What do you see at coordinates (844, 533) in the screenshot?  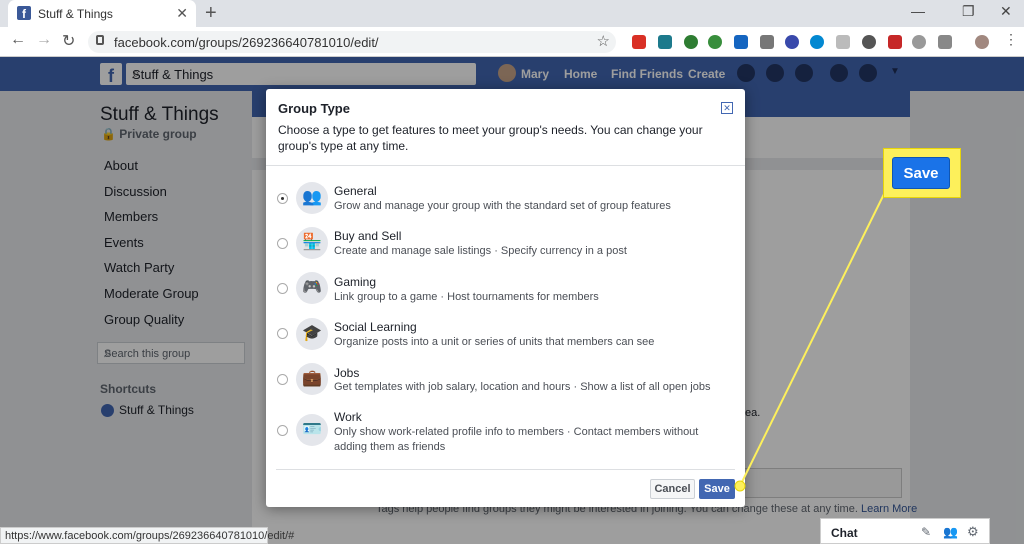 I see `chat-label: Chat` at bounding box center [844, 533].